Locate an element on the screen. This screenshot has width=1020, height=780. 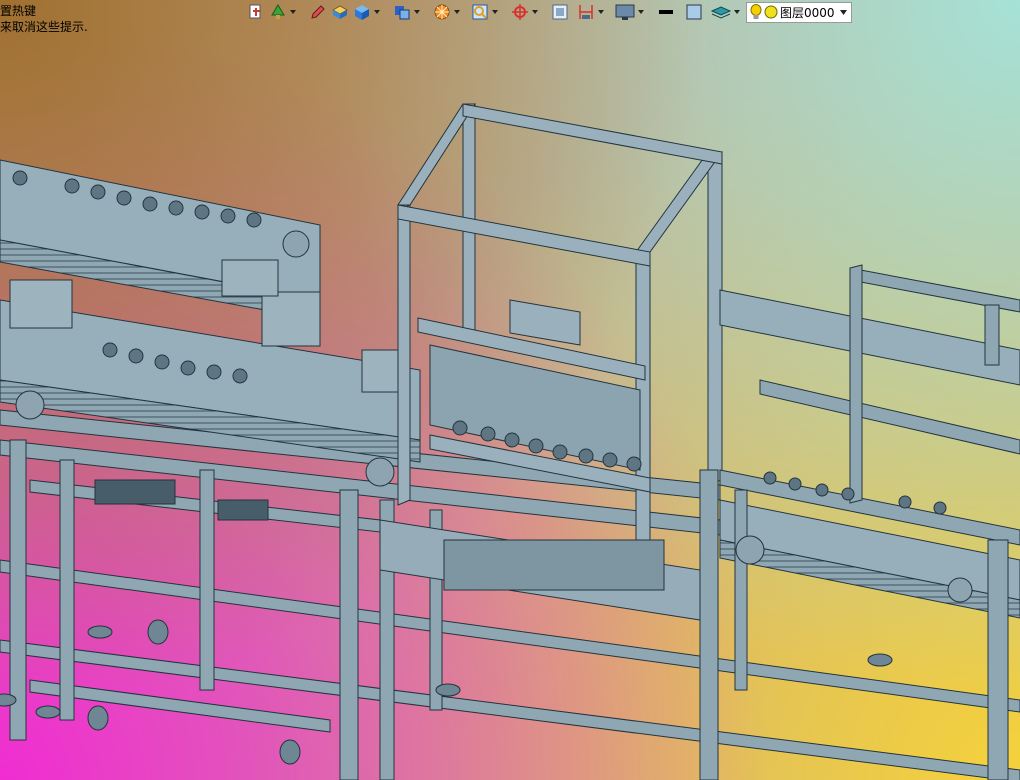
box-yellow-icon is located at coordinates (340, 12).